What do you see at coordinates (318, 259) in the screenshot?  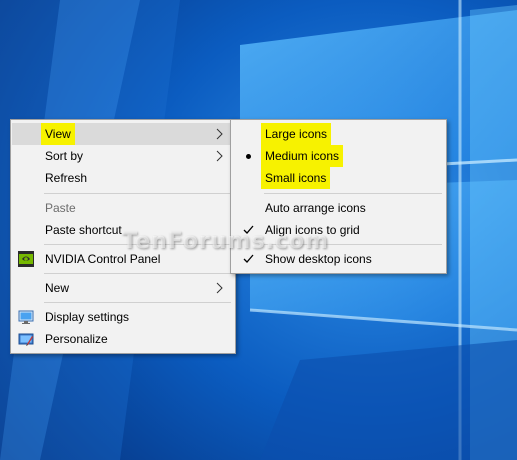 I see `submenu-item-label: Show desktop icons` at bounding box center [318, 259].